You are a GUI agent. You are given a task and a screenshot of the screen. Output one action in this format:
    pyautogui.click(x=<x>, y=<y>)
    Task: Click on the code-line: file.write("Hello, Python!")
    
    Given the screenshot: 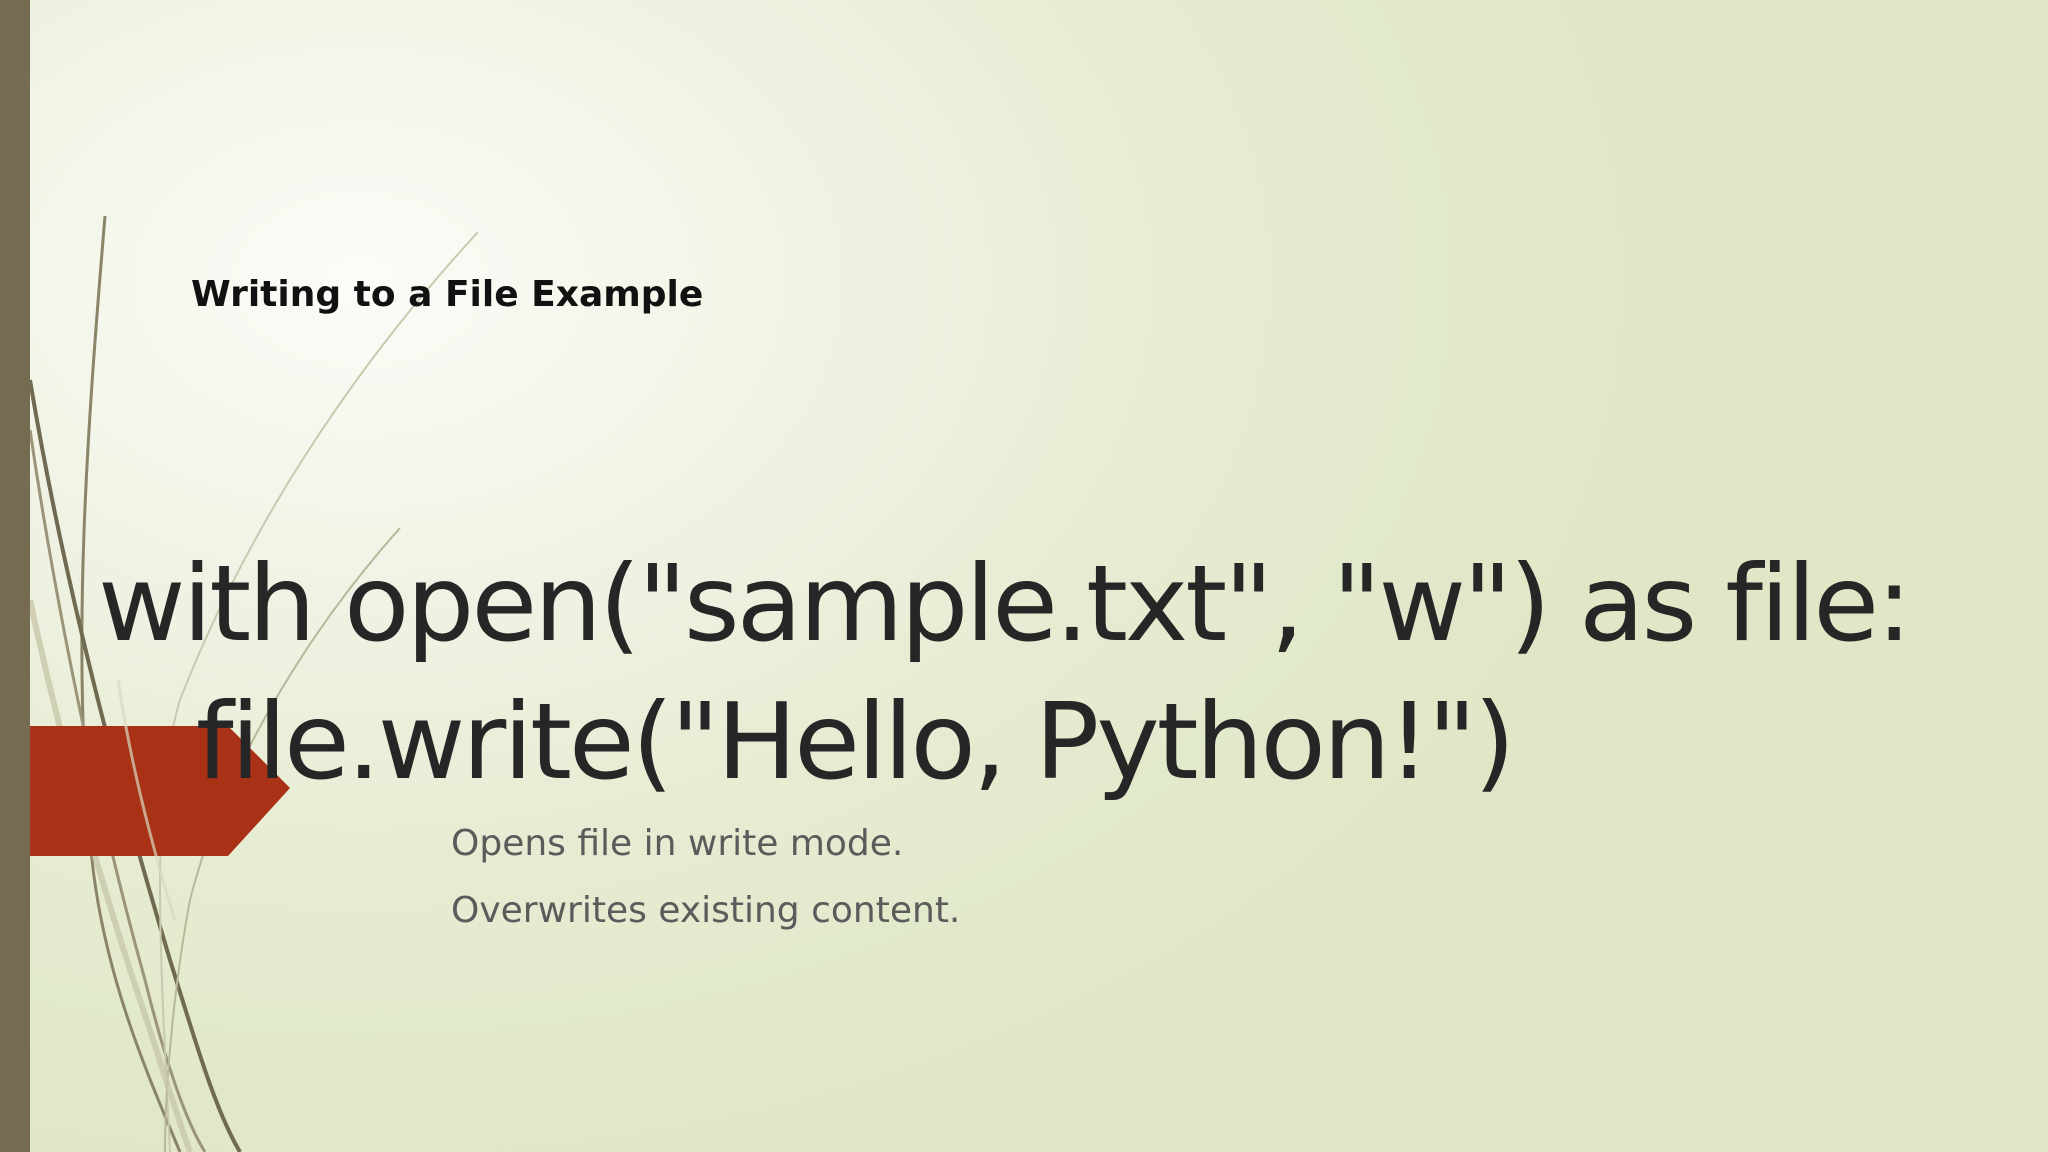 What is the action you would take?
    pyautogui.click(x=855, y=742)
    